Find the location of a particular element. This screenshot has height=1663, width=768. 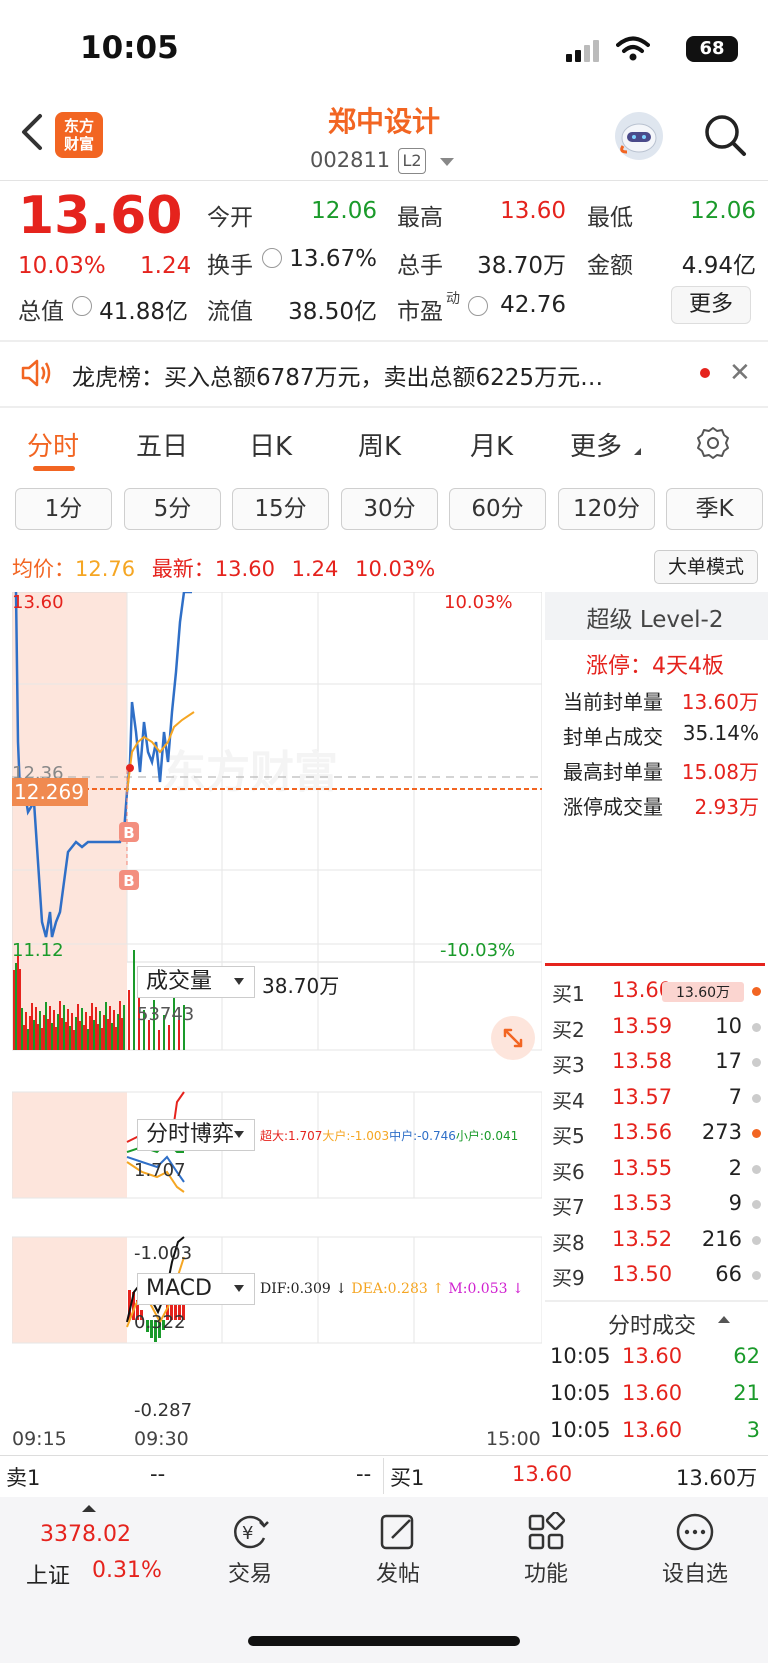

volume-label: 总手 is located at coordinates (420, 266).